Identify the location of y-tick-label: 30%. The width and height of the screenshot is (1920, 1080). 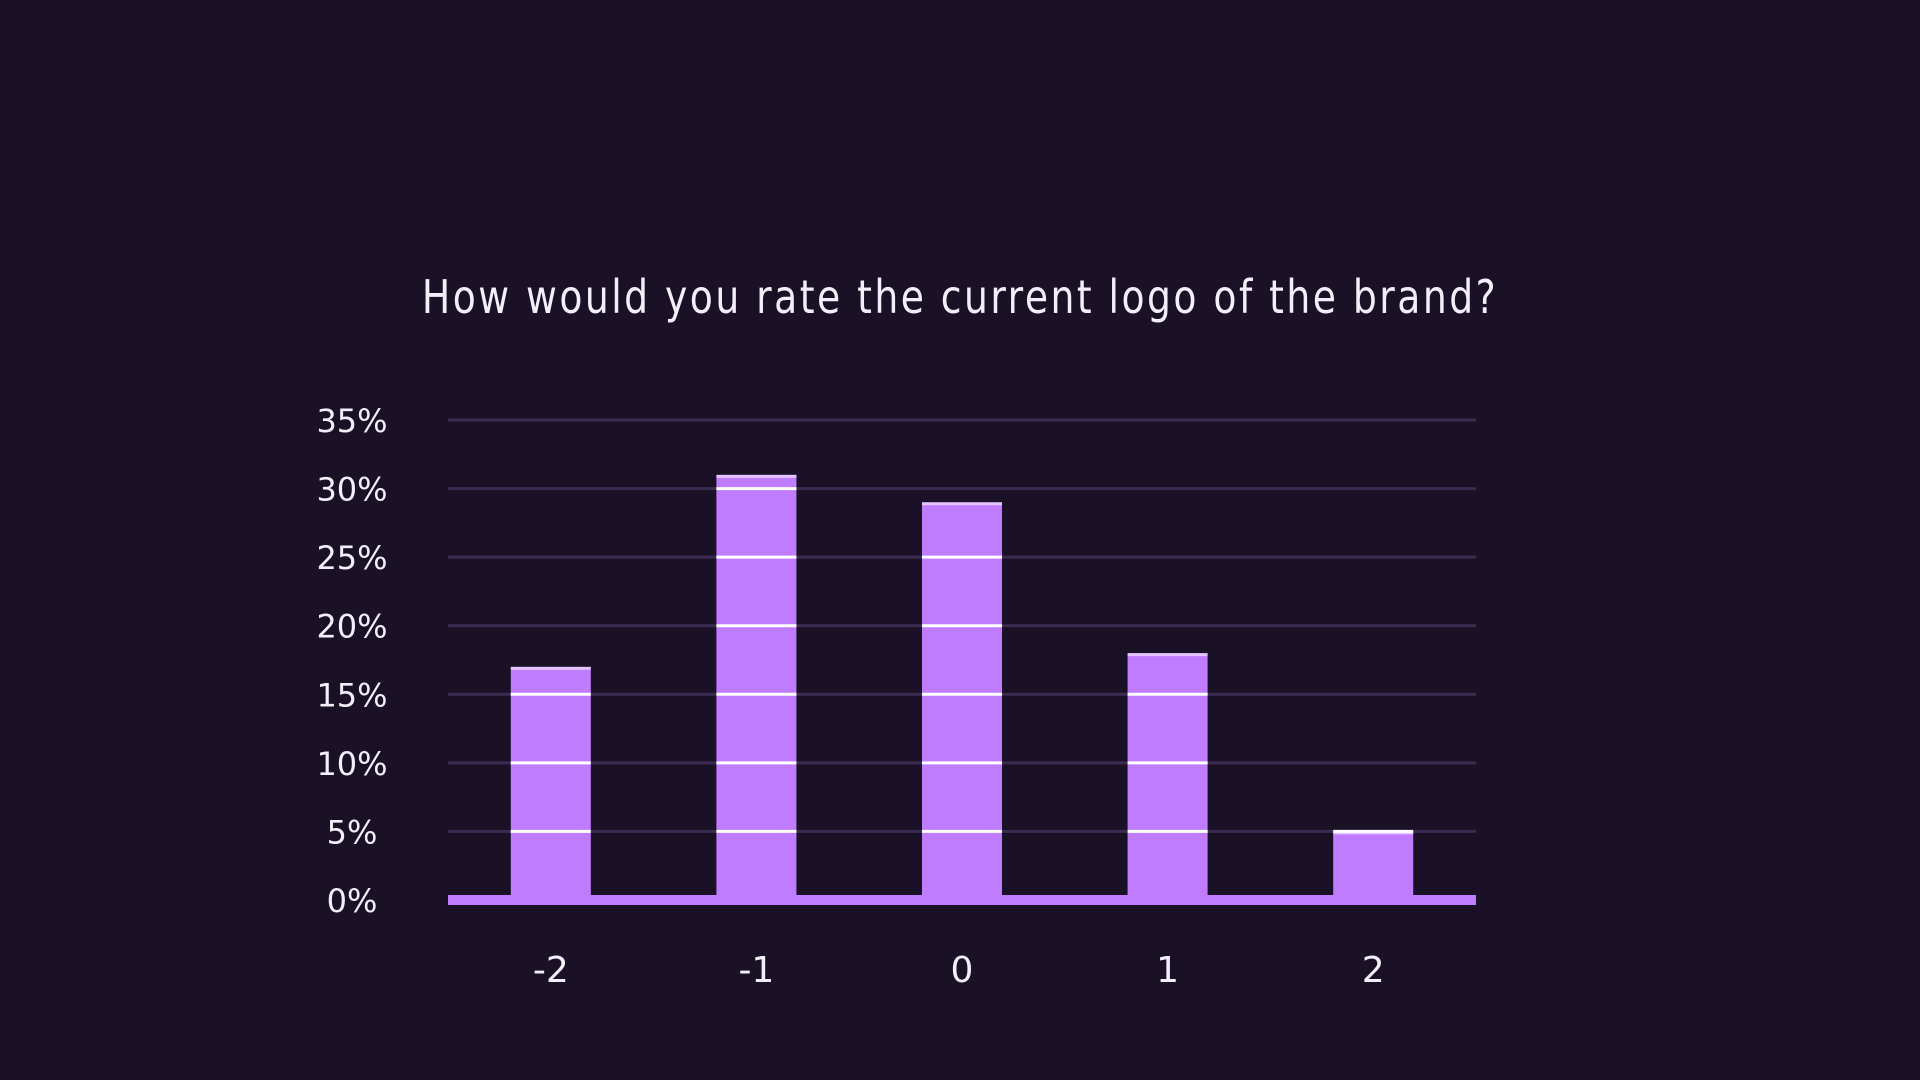
(351, 490).